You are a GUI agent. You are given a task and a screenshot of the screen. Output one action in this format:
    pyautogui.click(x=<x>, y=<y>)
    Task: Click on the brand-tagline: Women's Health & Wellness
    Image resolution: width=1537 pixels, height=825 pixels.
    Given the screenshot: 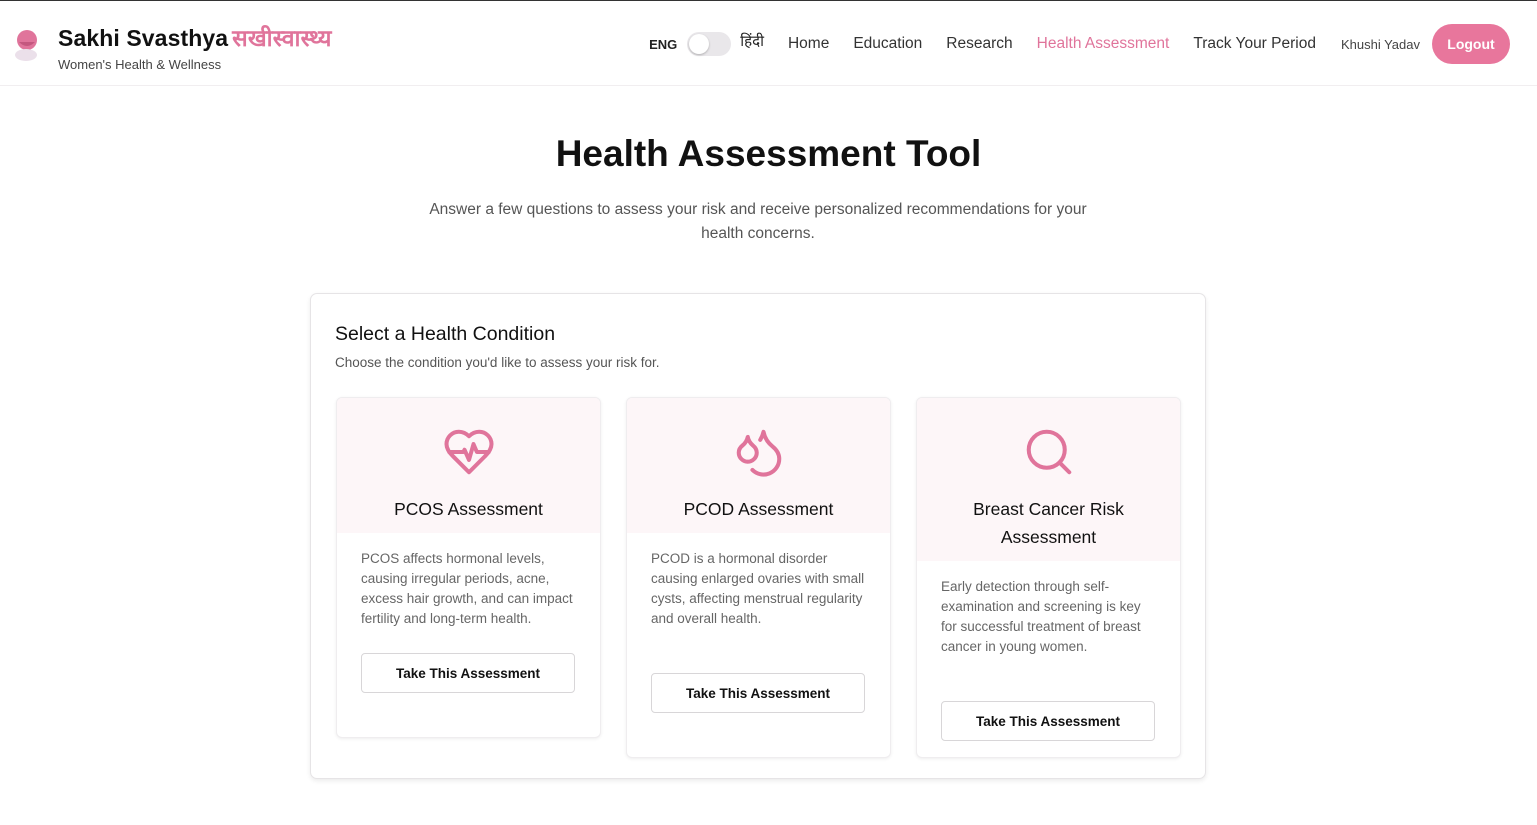 What is the action you would take?
    pyautogui.click(x=140, y=64)
    